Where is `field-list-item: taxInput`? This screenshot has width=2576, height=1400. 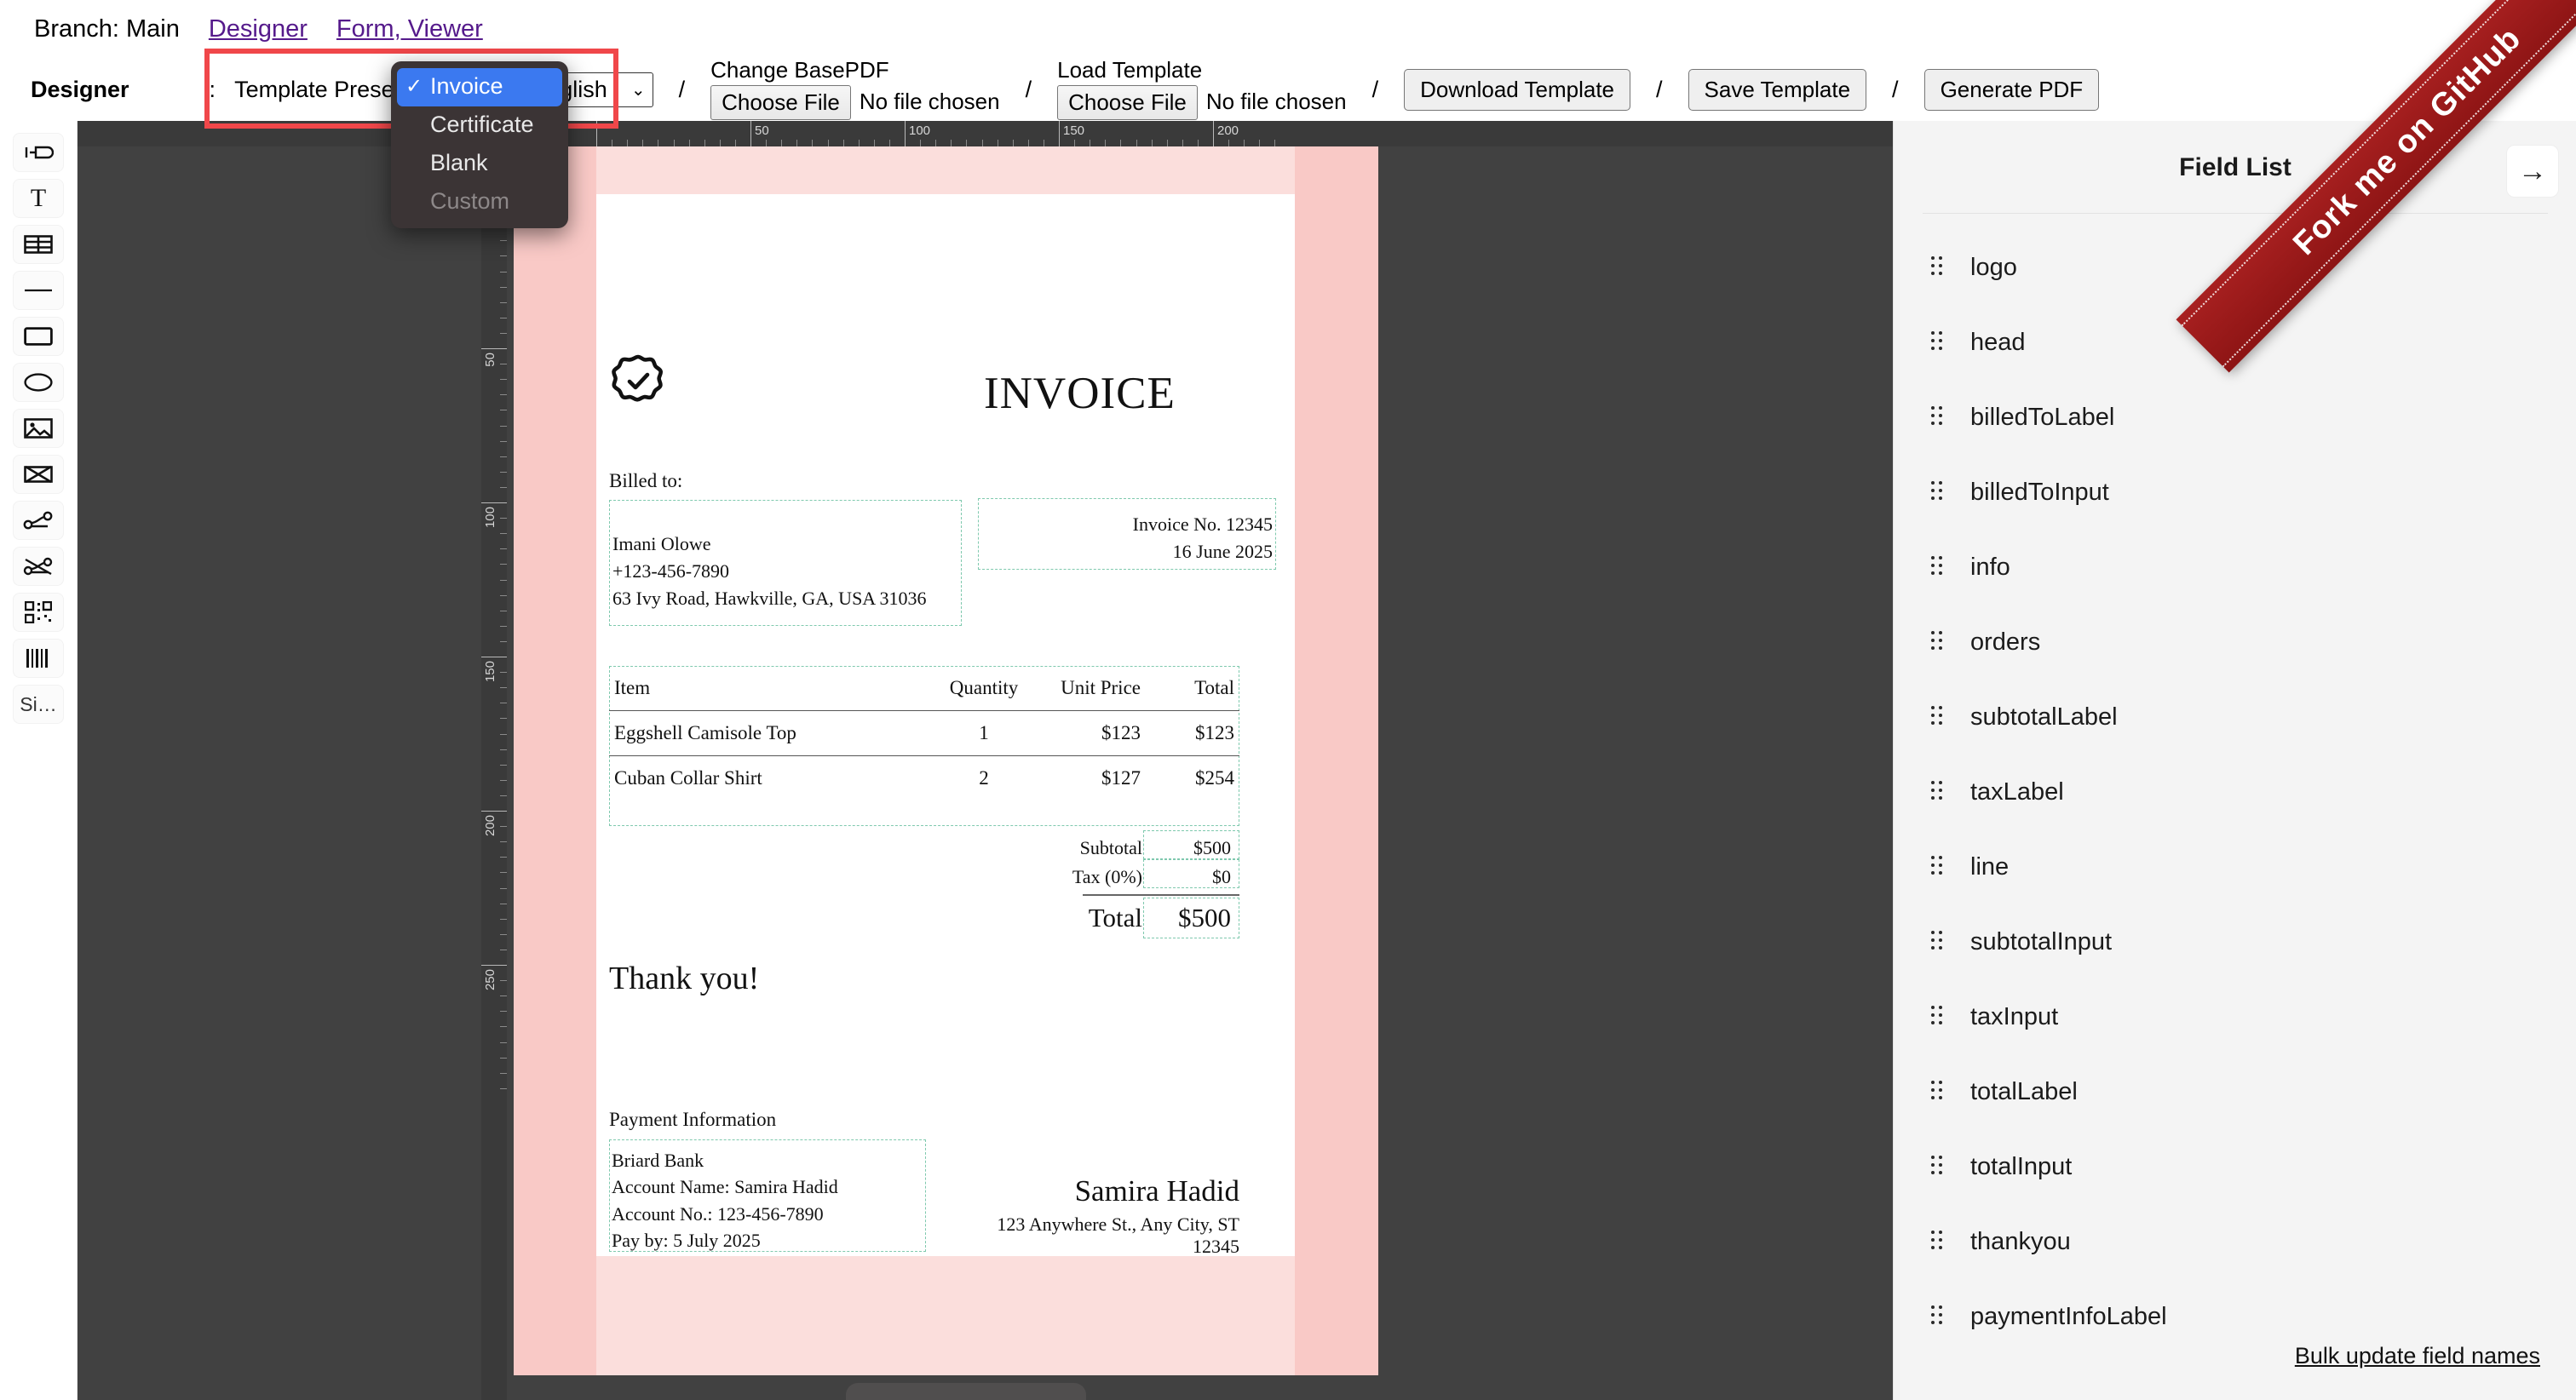 field-list-item: taxInput is located at coordinates (2235, 1016).